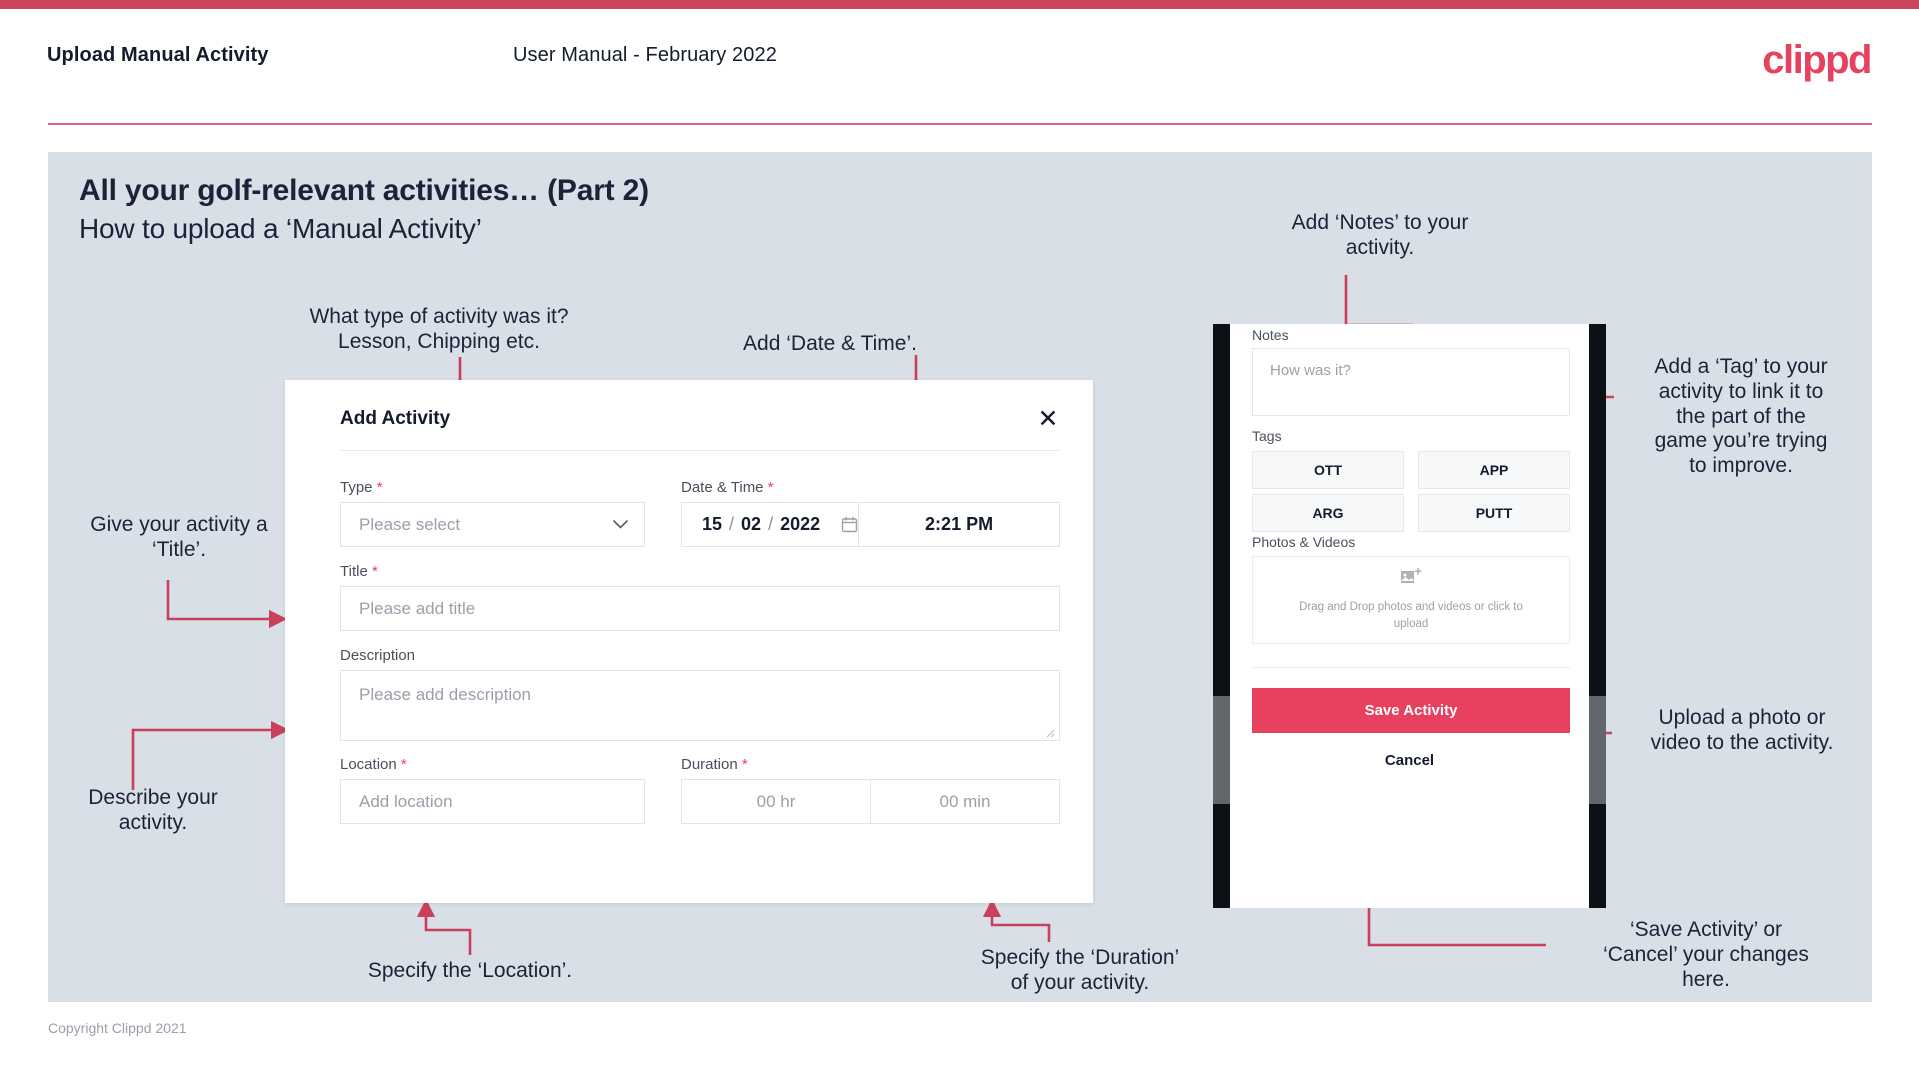  I want to click on notes-placeholder: How was it?, so click(1310, 370).